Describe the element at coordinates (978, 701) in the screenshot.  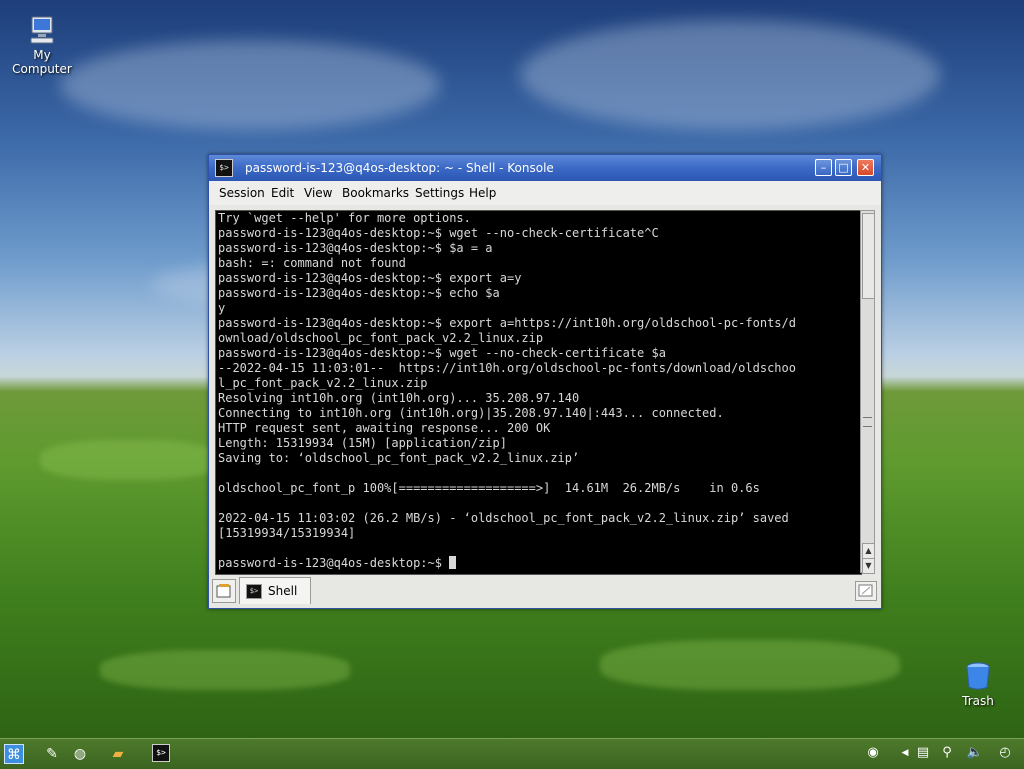
I see `desktop-icon-label: Trash` at that location.